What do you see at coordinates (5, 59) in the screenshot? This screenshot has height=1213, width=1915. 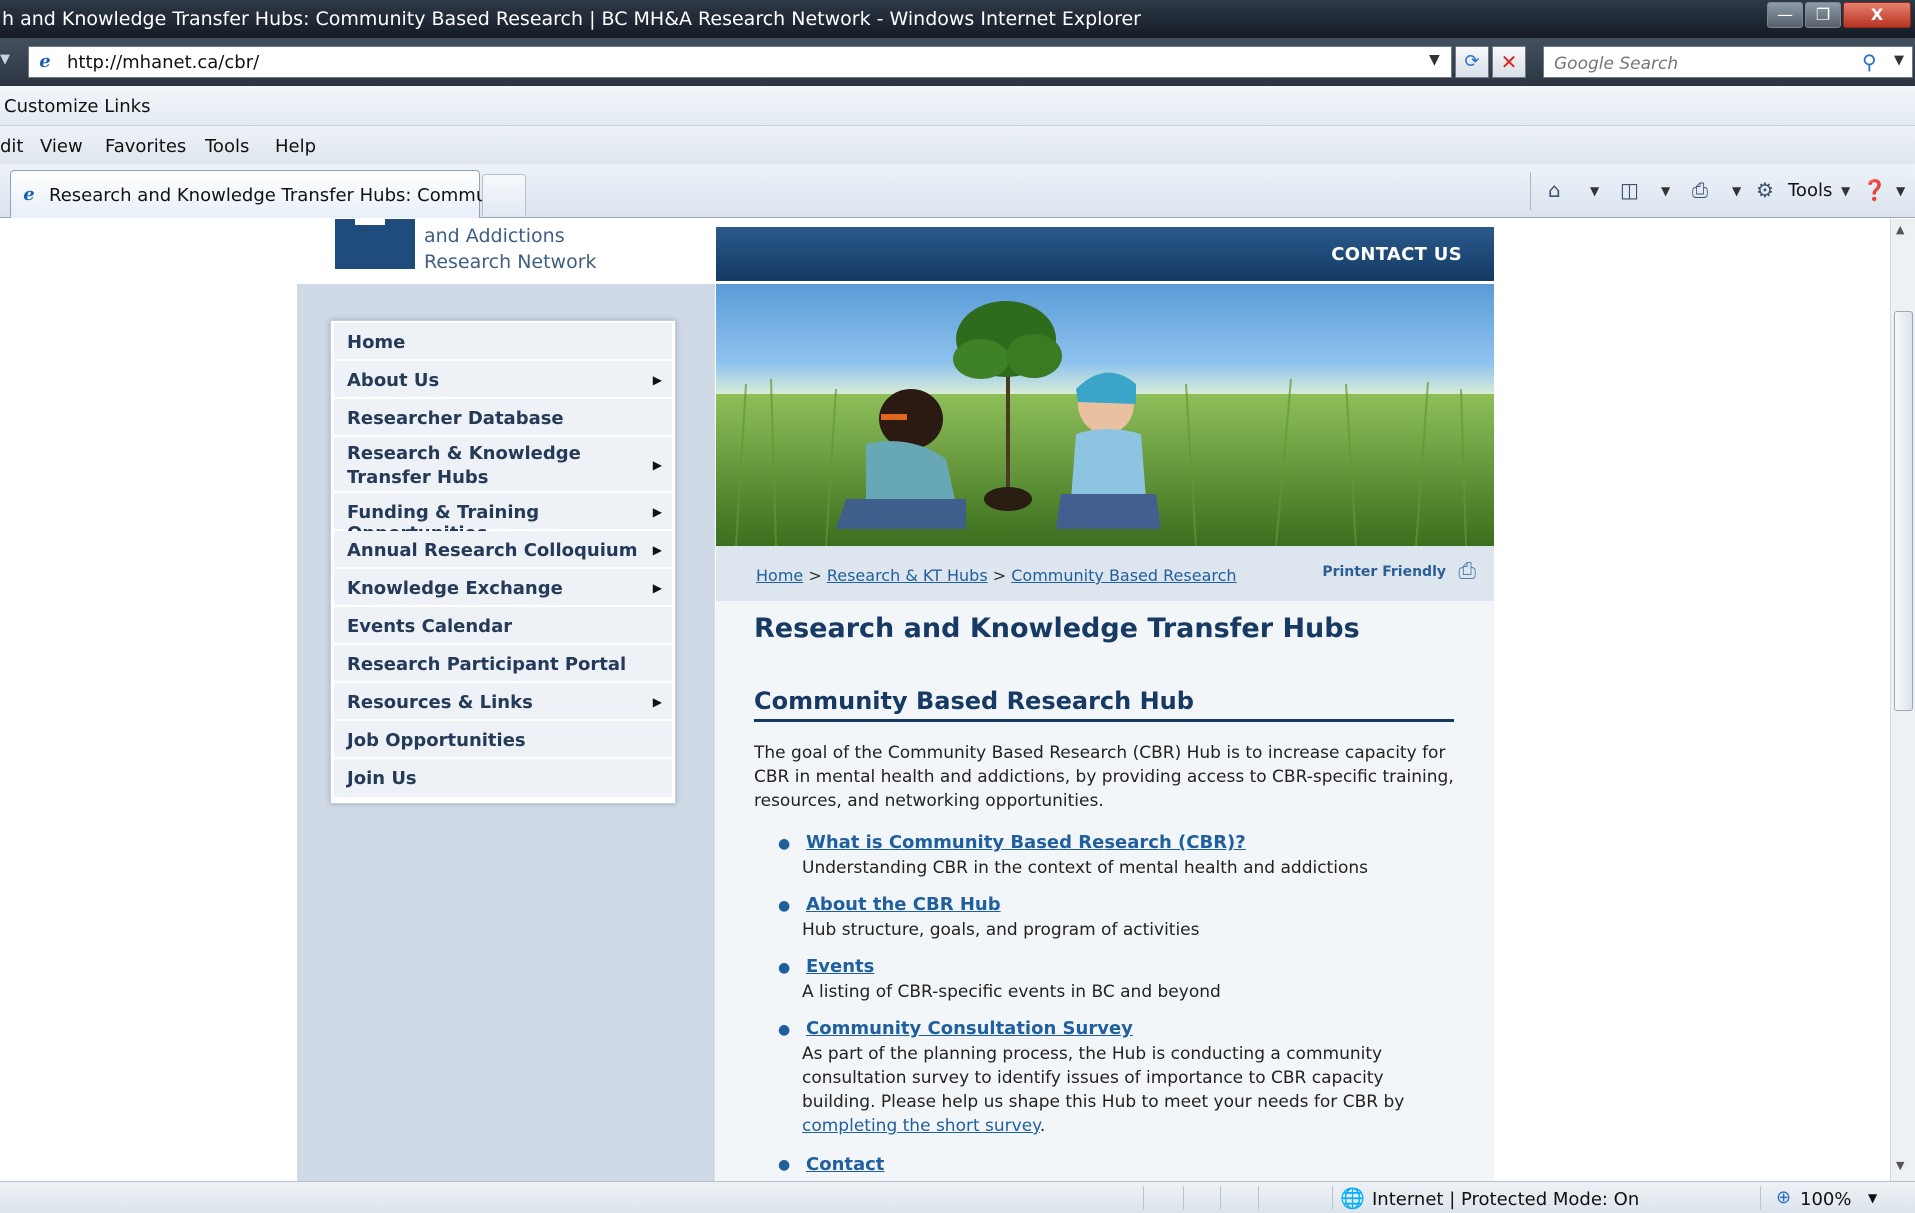 I see `back-forward-dropdown-icon: ▼` at bounding box center [5, 59].